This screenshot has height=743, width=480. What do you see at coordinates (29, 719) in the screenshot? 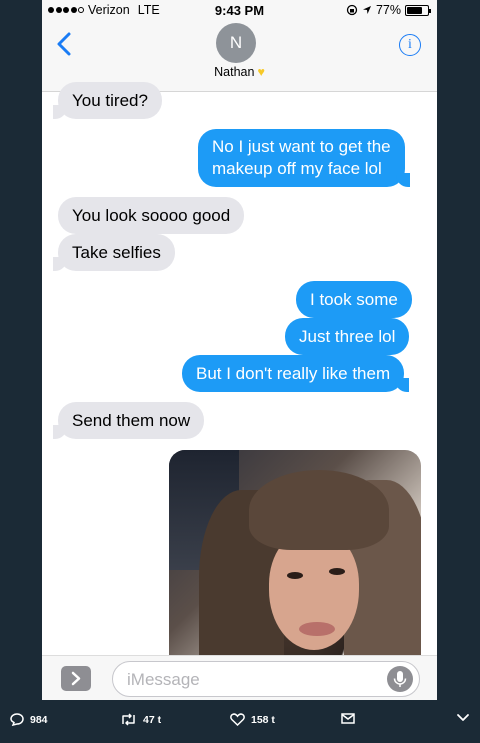
I see `reply-action: 984` at bounding box center [29, 719].